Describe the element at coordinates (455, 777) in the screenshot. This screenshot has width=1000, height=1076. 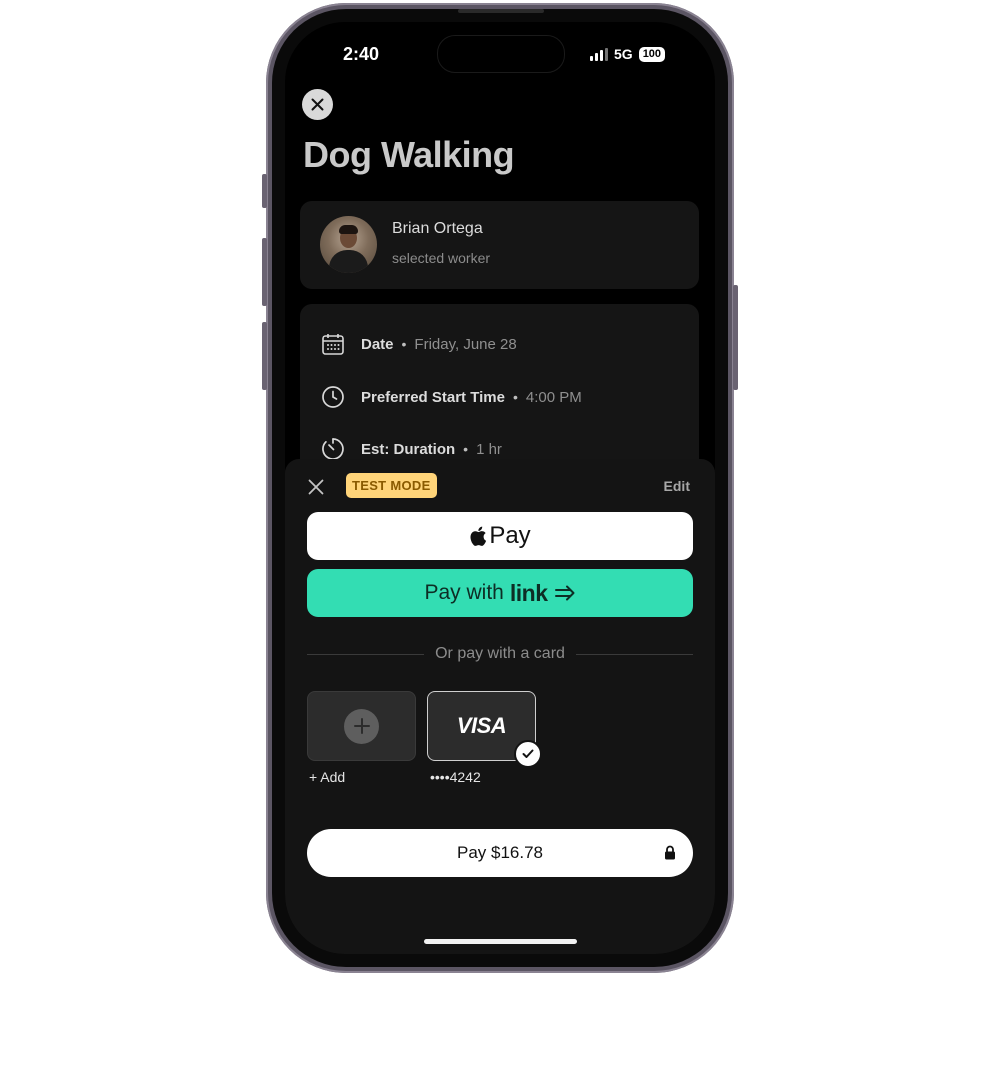
I see `card-last4: ••••4242` at that location.